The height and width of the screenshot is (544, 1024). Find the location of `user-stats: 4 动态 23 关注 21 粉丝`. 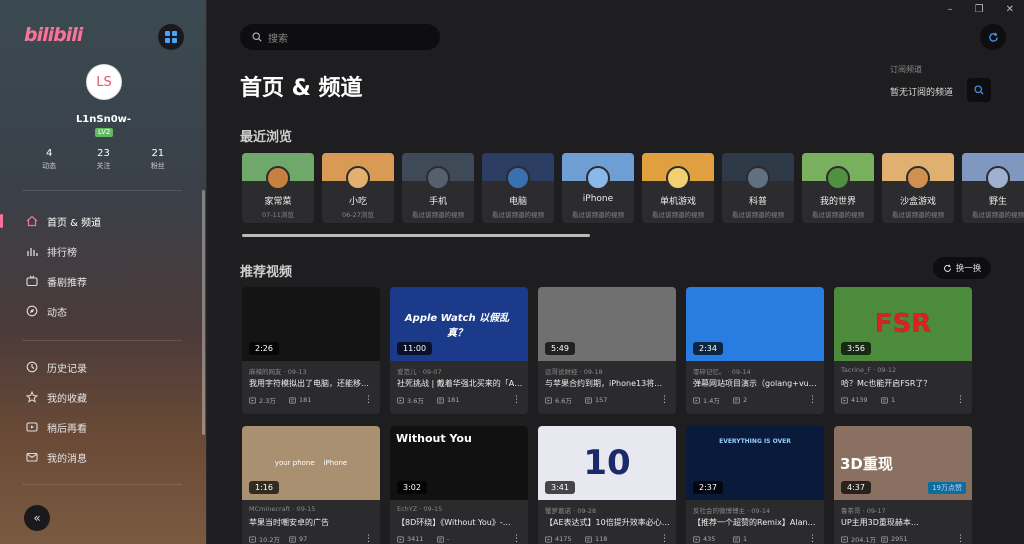

user-stats: 4 动态 23 关注 21 粉丝 is located at coordinates (103, 159).